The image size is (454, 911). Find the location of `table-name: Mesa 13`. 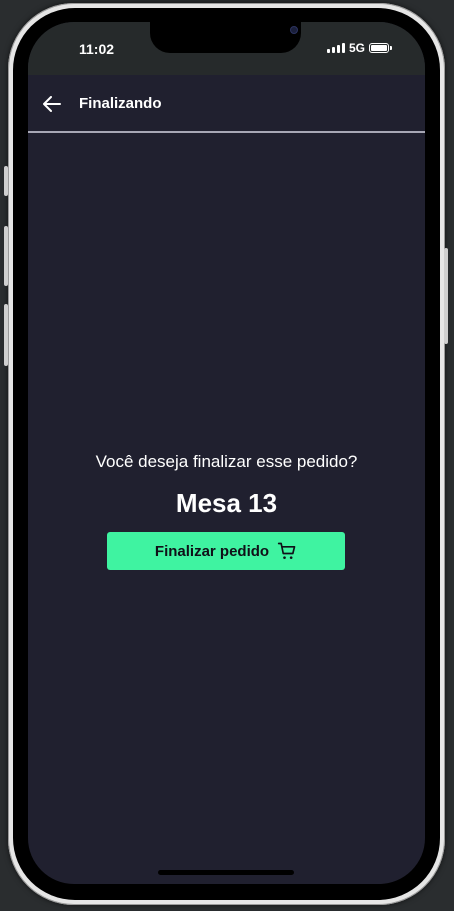

table-name: Mesa 13 is located at coordinates (226, 503).